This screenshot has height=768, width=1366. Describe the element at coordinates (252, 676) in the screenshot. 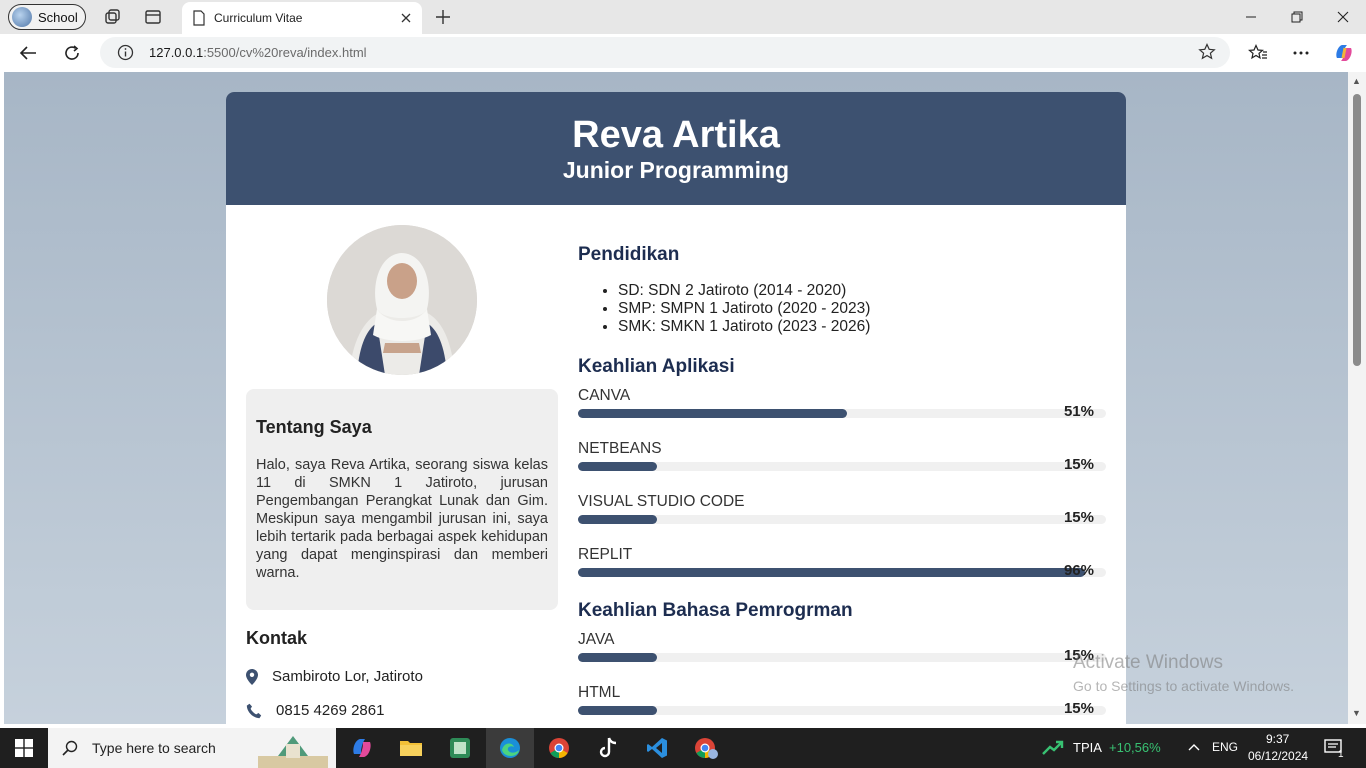

I see `map-pin-icon` at that location.